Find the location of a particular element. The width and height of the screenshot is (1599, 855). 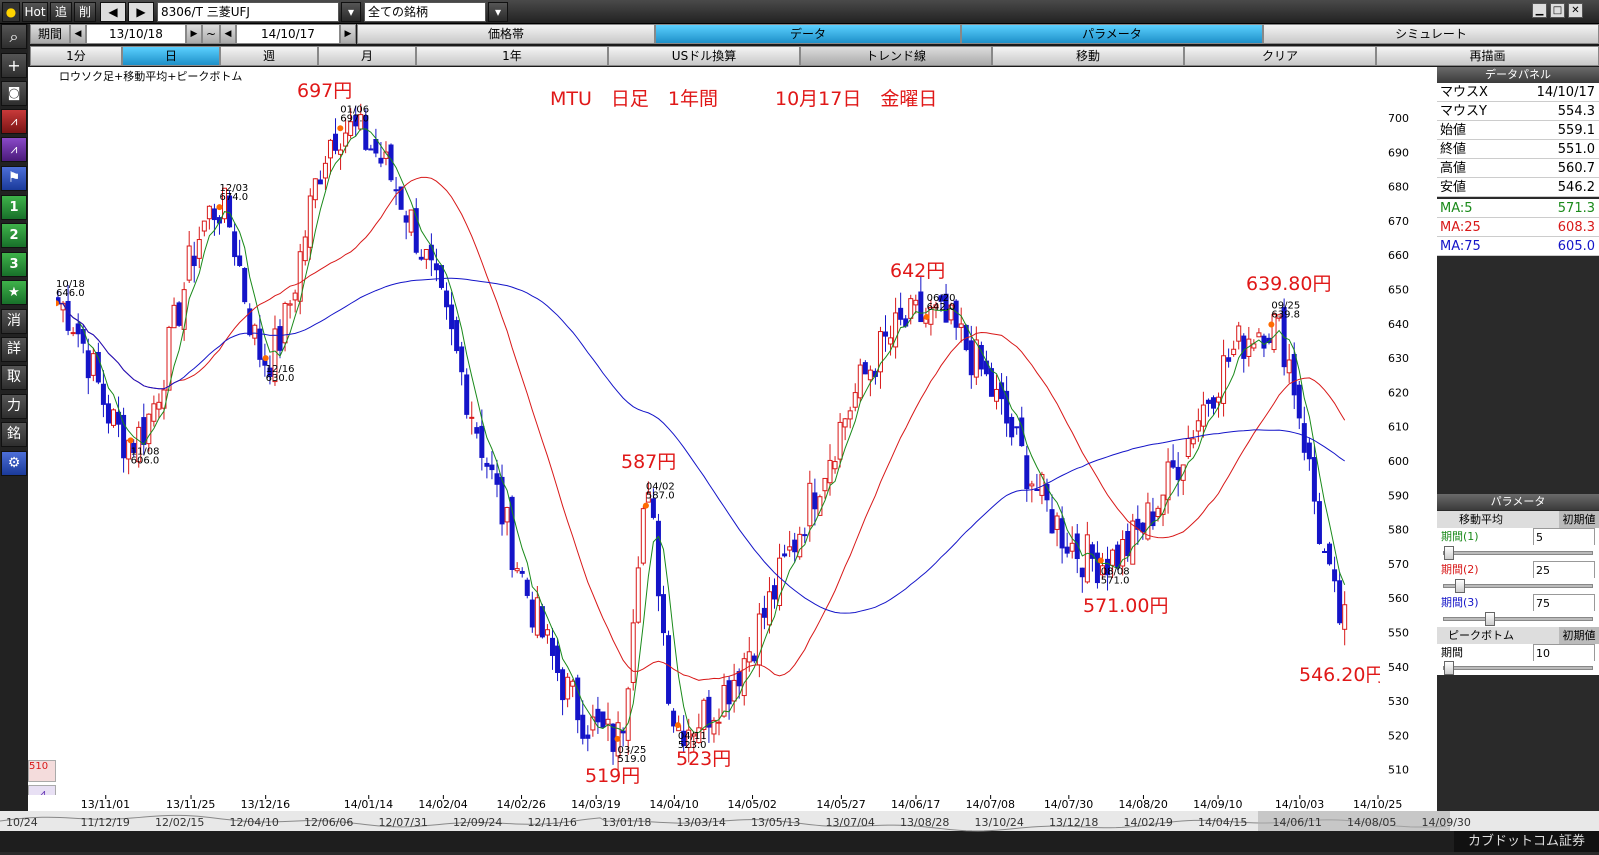

lightbulb-icon: ● is located at coordinates (11, 12).